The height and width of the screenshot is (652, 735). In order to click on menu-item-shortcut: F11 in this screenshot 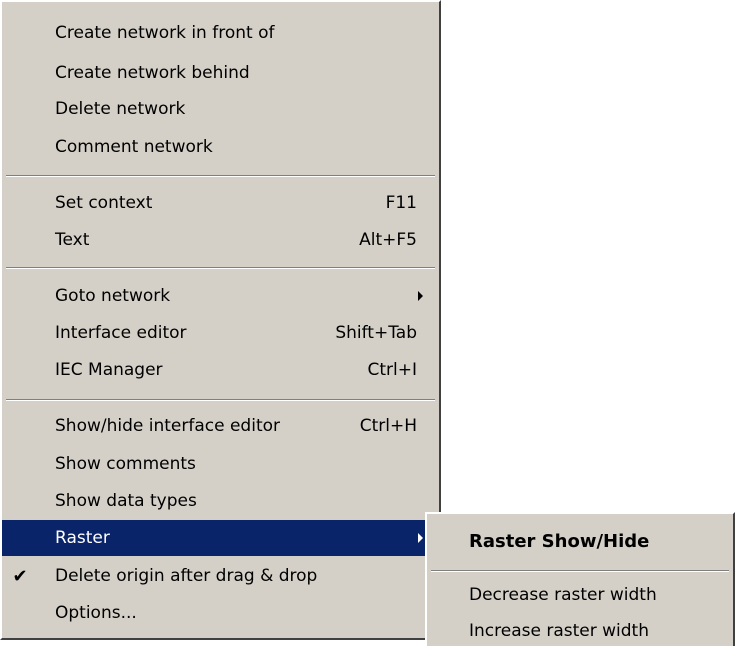, I will do `click(401, 203)`.